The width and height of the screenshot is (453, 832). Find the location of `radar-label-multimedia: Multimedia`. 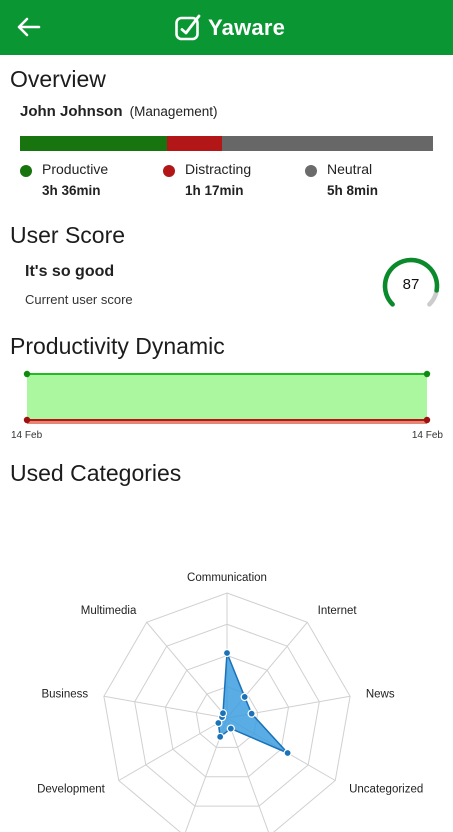

radar-label-multimedia: Multimedia is located at coordinates (109, 611).